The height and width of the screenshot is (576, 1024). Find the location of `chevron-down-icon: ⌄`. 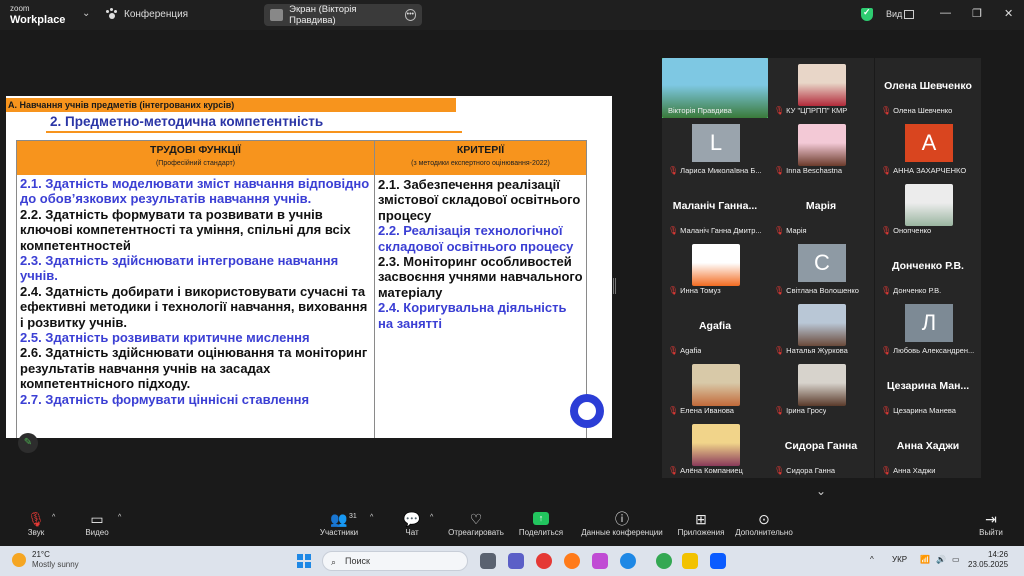

chevron-down-icon: ⌄ is located at coordinates (86, 13).